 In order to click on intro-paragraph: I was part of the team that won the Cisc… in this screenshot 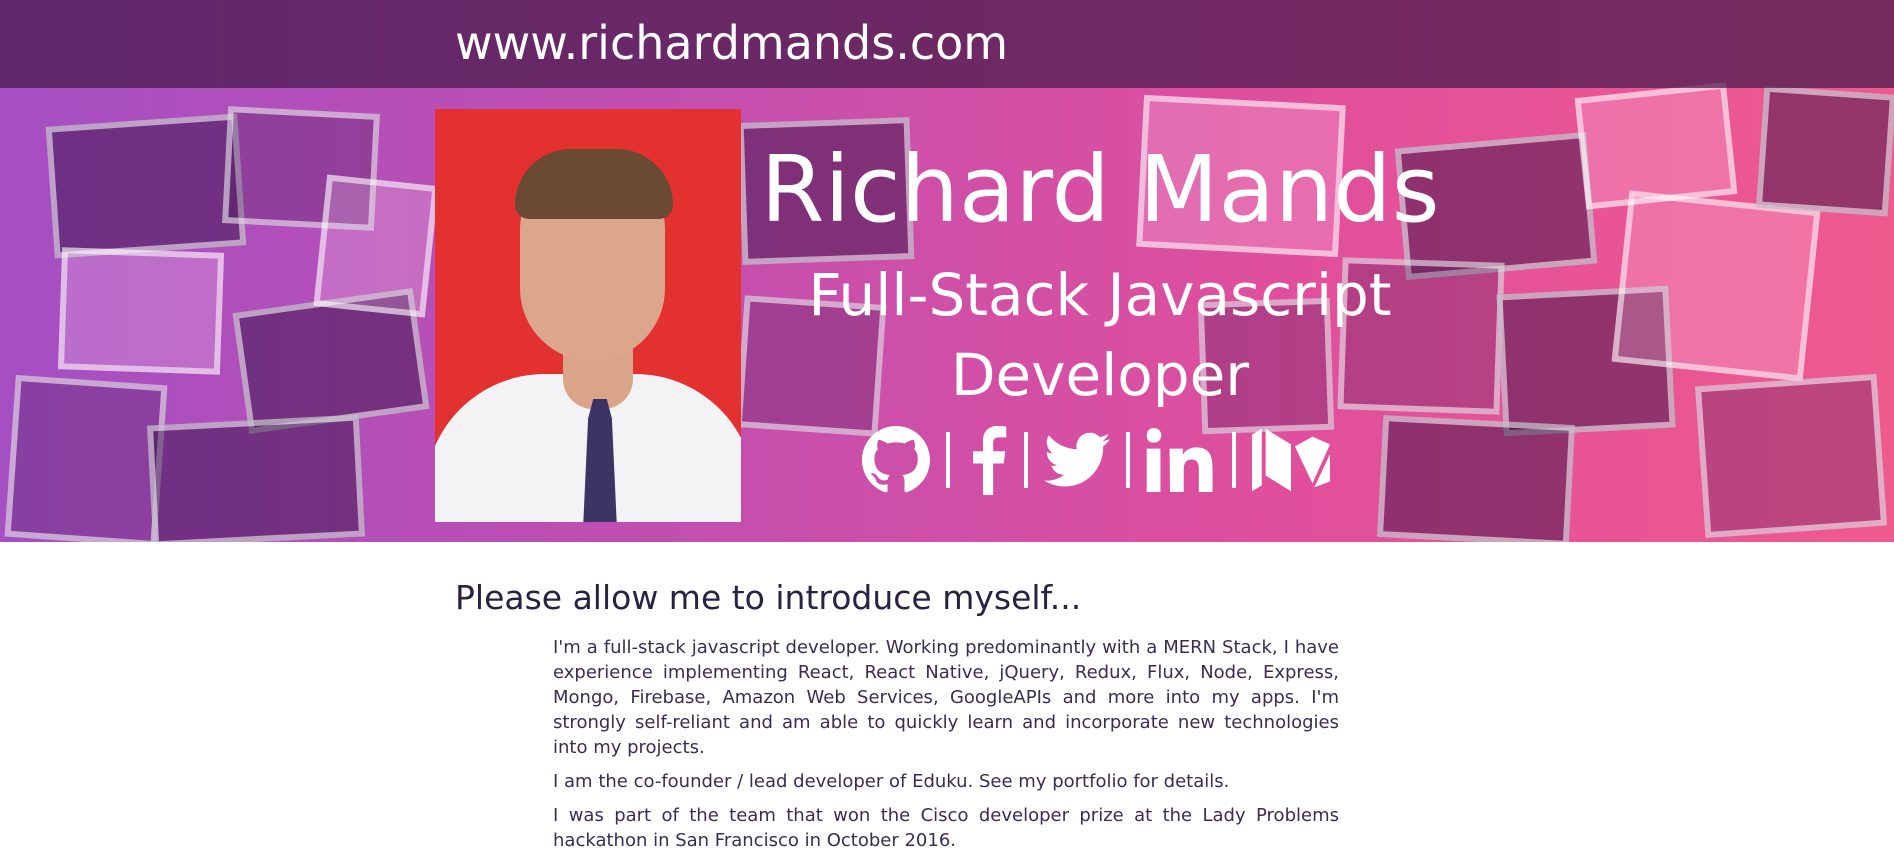, I will do `click(946, 828)`.